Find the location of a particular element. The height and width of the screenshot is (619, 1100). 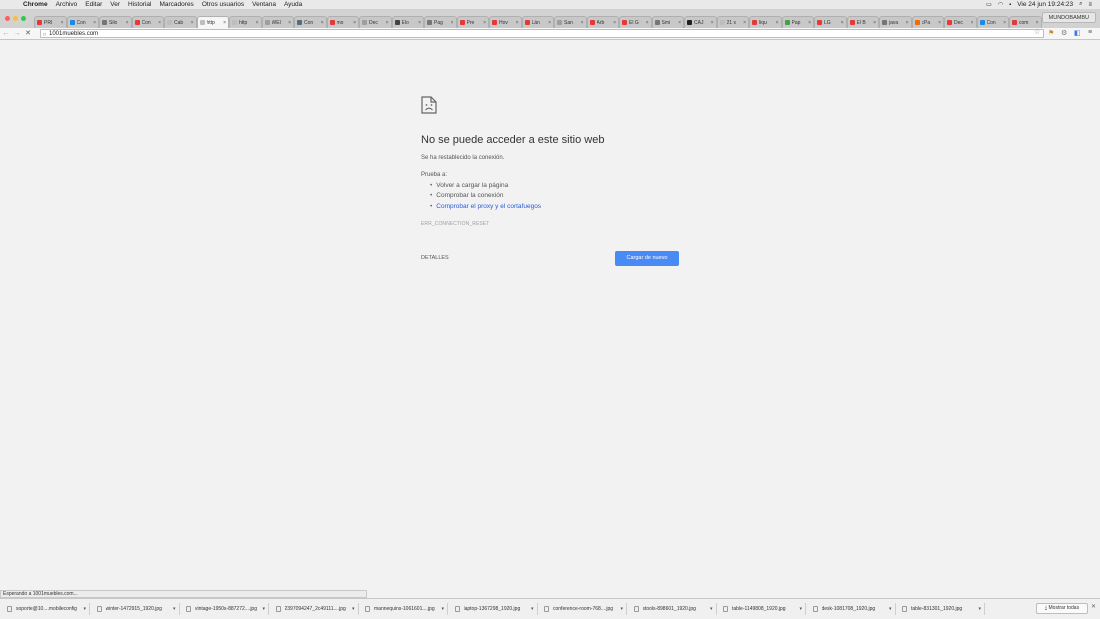

forward-arrow-icon: → is located at coordinates (17, 34).